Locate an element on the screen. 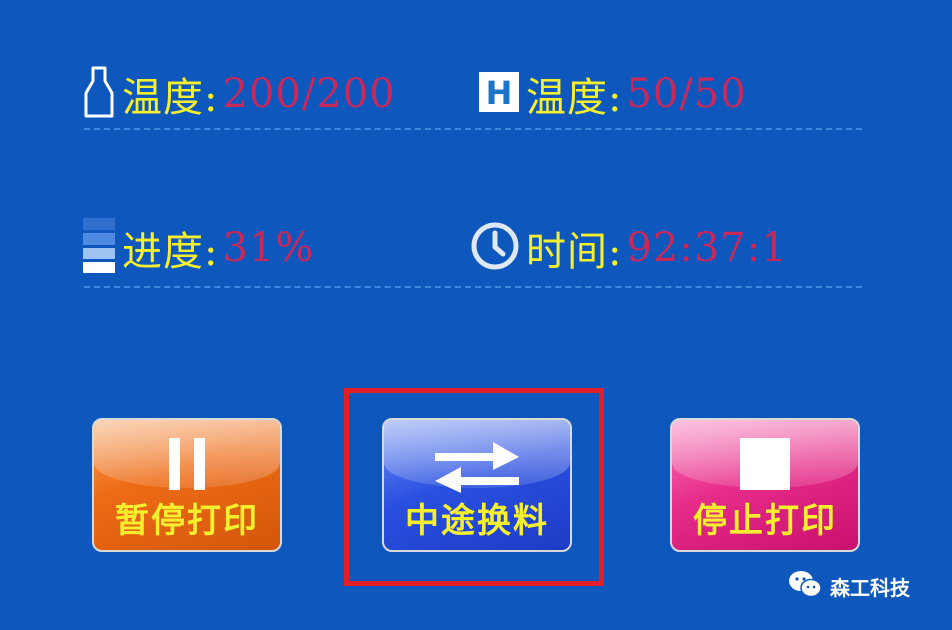 The width and height of the screenshot is (952, 630). print-time: 时间: 92:37:1 is located at coordinates (629, 248).